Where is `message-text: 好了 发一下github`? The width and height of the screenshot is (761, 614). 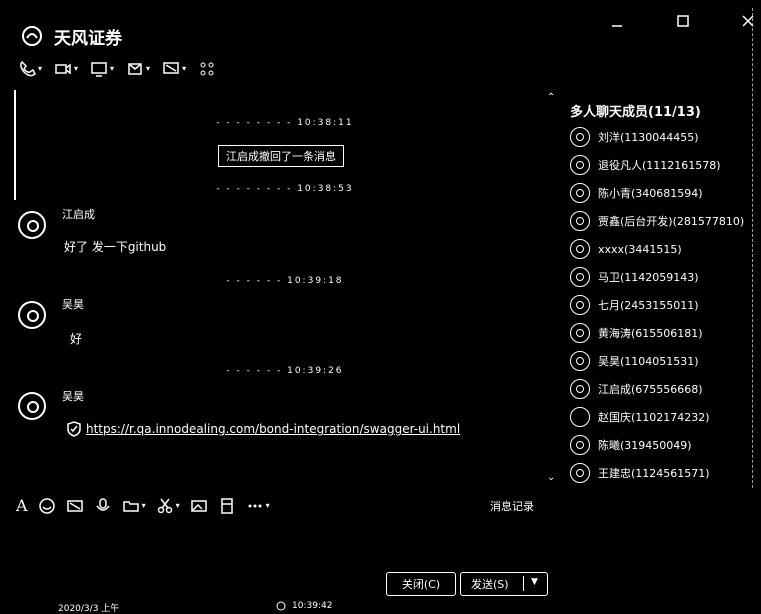 message-text: 好了 发一下github is located at coordinates (115, 247).